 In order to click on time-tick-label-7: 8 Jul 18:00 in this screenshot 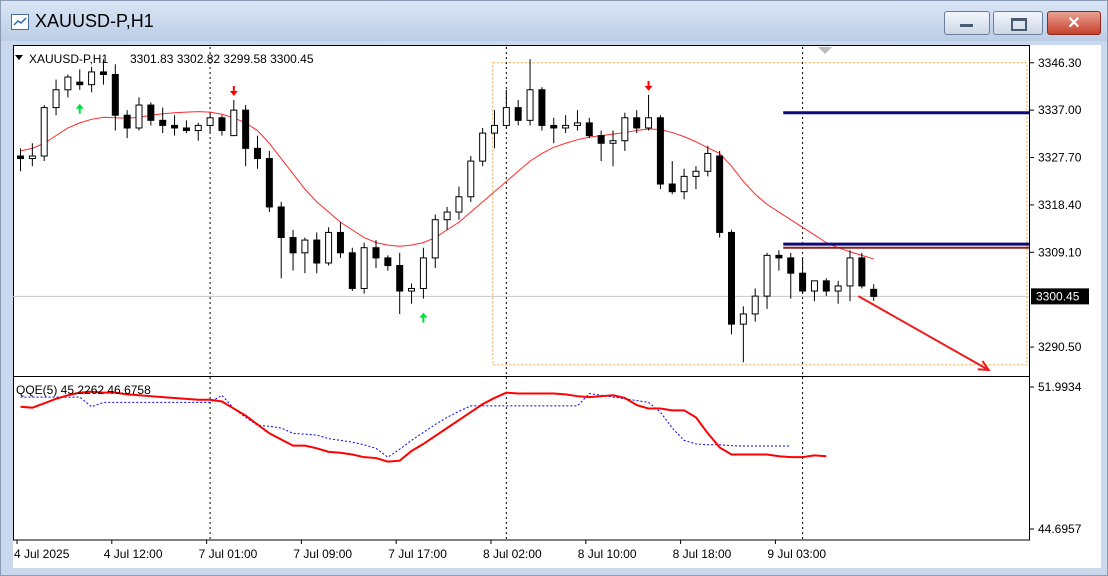, I will do `click(702, 554)`.